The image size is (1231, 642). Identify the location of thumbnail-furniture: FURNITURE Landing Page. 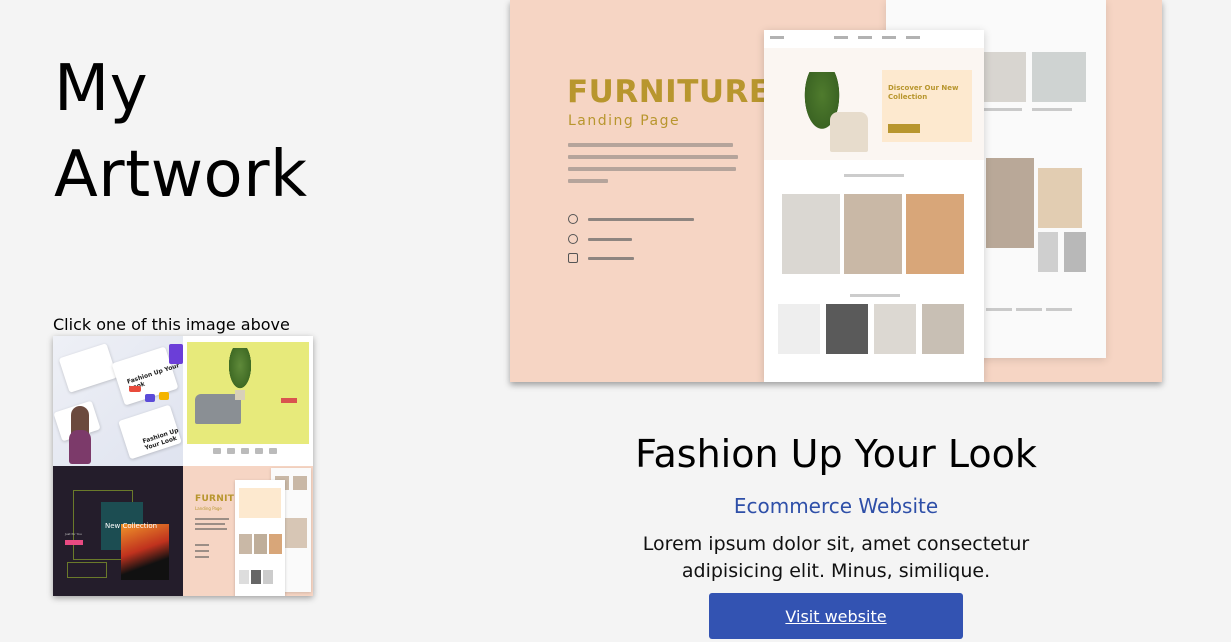
(248, 531).